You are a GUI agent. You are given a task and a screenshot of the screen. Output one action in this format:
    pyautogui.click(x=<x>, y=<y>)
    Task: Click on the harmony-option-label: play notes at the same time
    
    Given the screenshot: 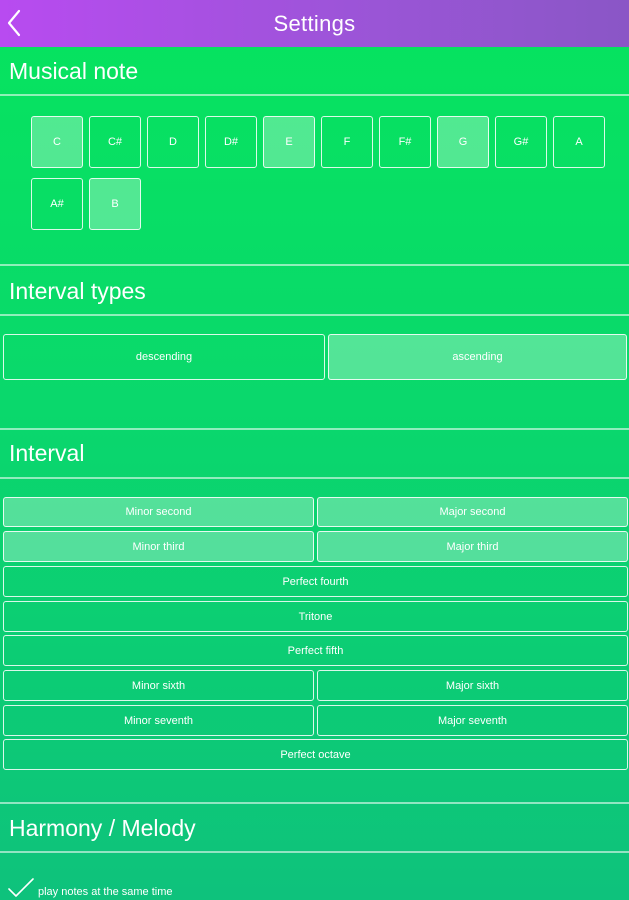 What is the action you would take?
    pyautogui.click(x=105, y=892)
    